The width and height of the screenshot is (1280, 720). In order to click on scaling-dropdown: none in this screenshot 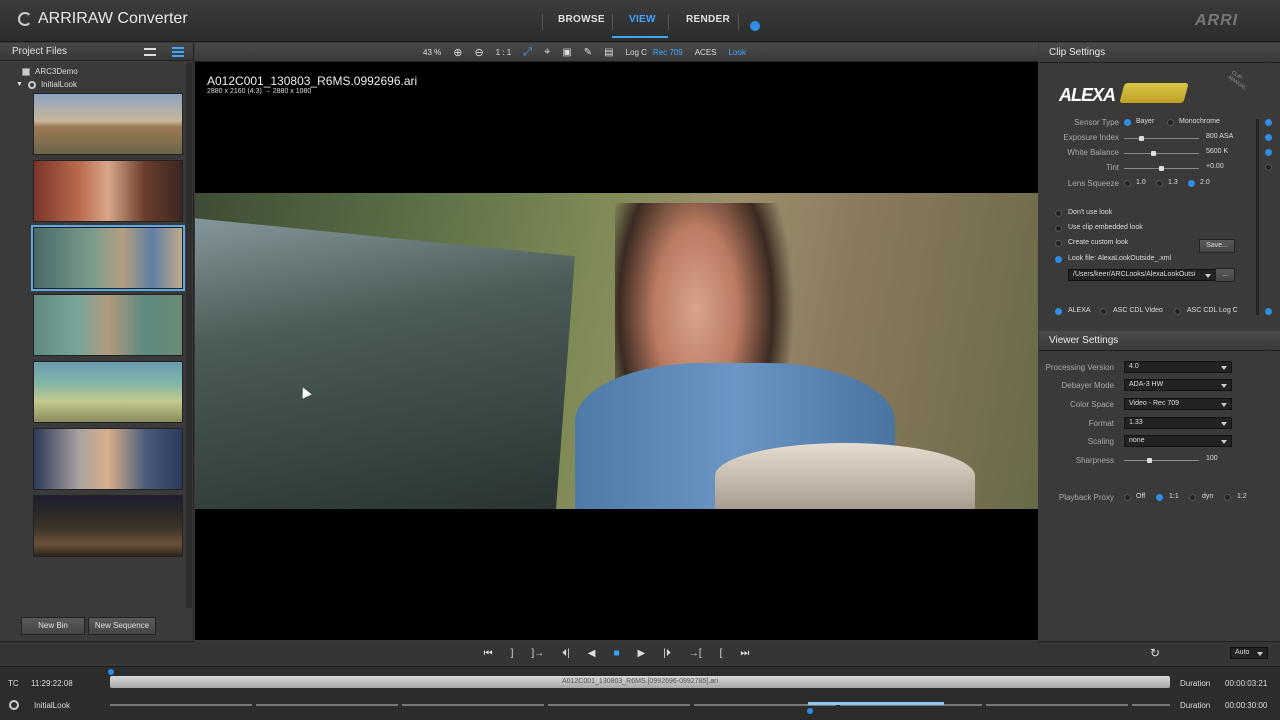, I will do `click(1178, 441)`.